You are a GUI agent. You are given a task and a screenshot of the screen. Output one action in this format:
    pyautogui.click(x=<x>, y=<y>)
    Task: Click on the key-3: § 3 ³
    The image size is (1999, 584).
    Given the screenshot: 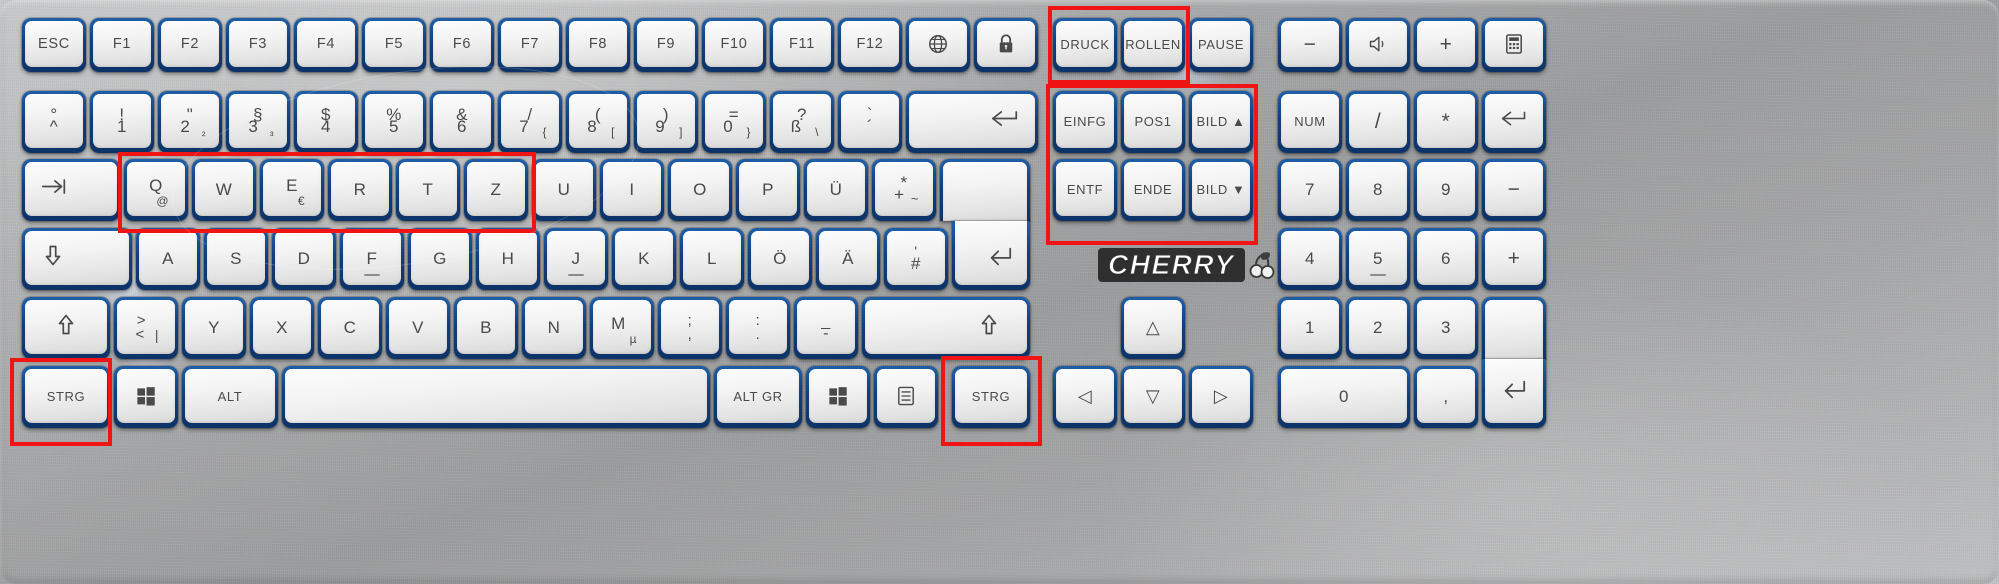 What is the action you would take?
    pyautogui.click(x=258, y=122)
    